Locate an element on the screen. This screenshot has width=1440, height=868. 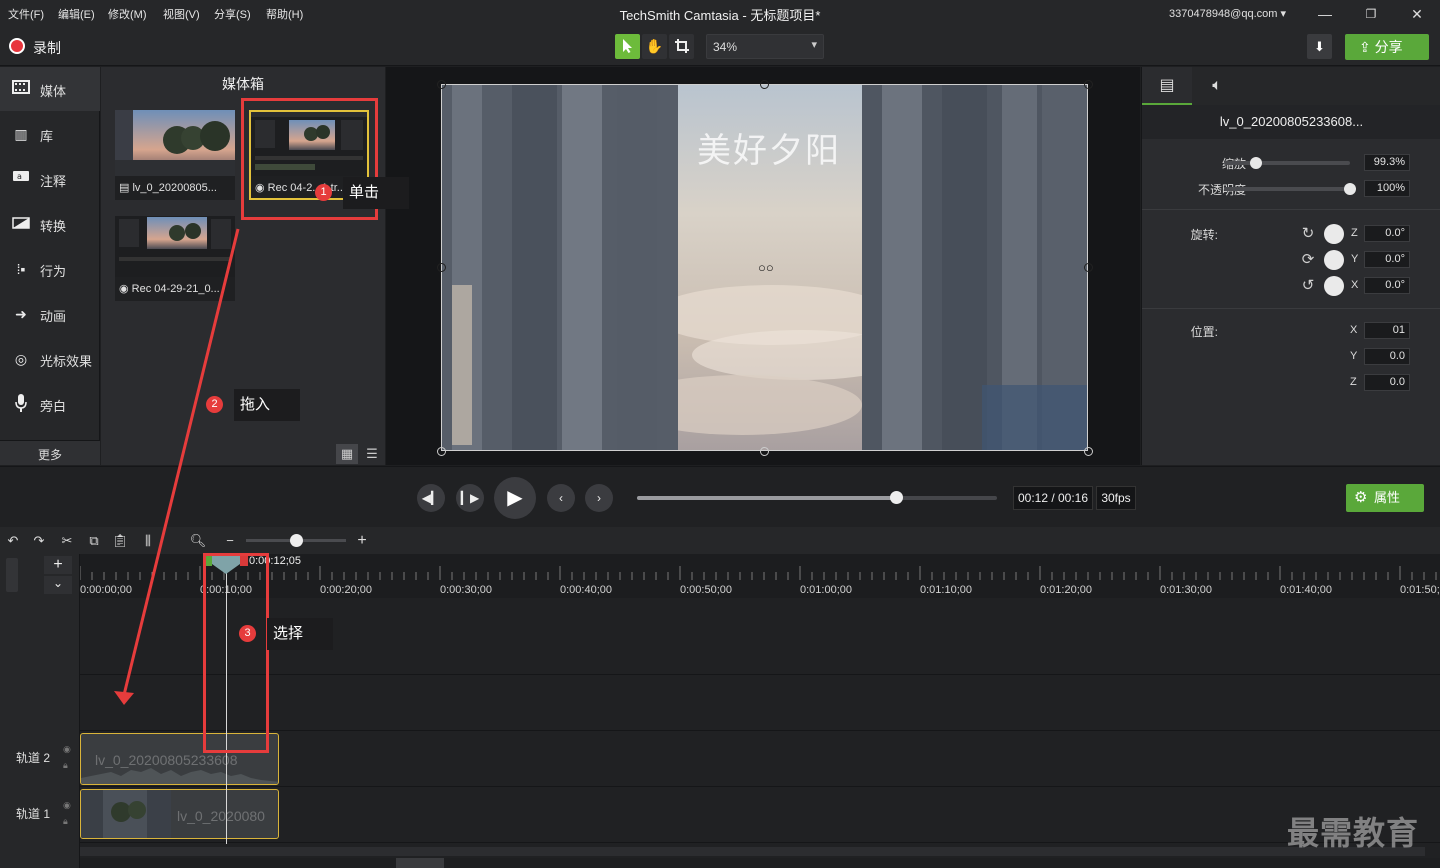
track-row-1: lv_0_2020080 is located at coordinates (760, 815).